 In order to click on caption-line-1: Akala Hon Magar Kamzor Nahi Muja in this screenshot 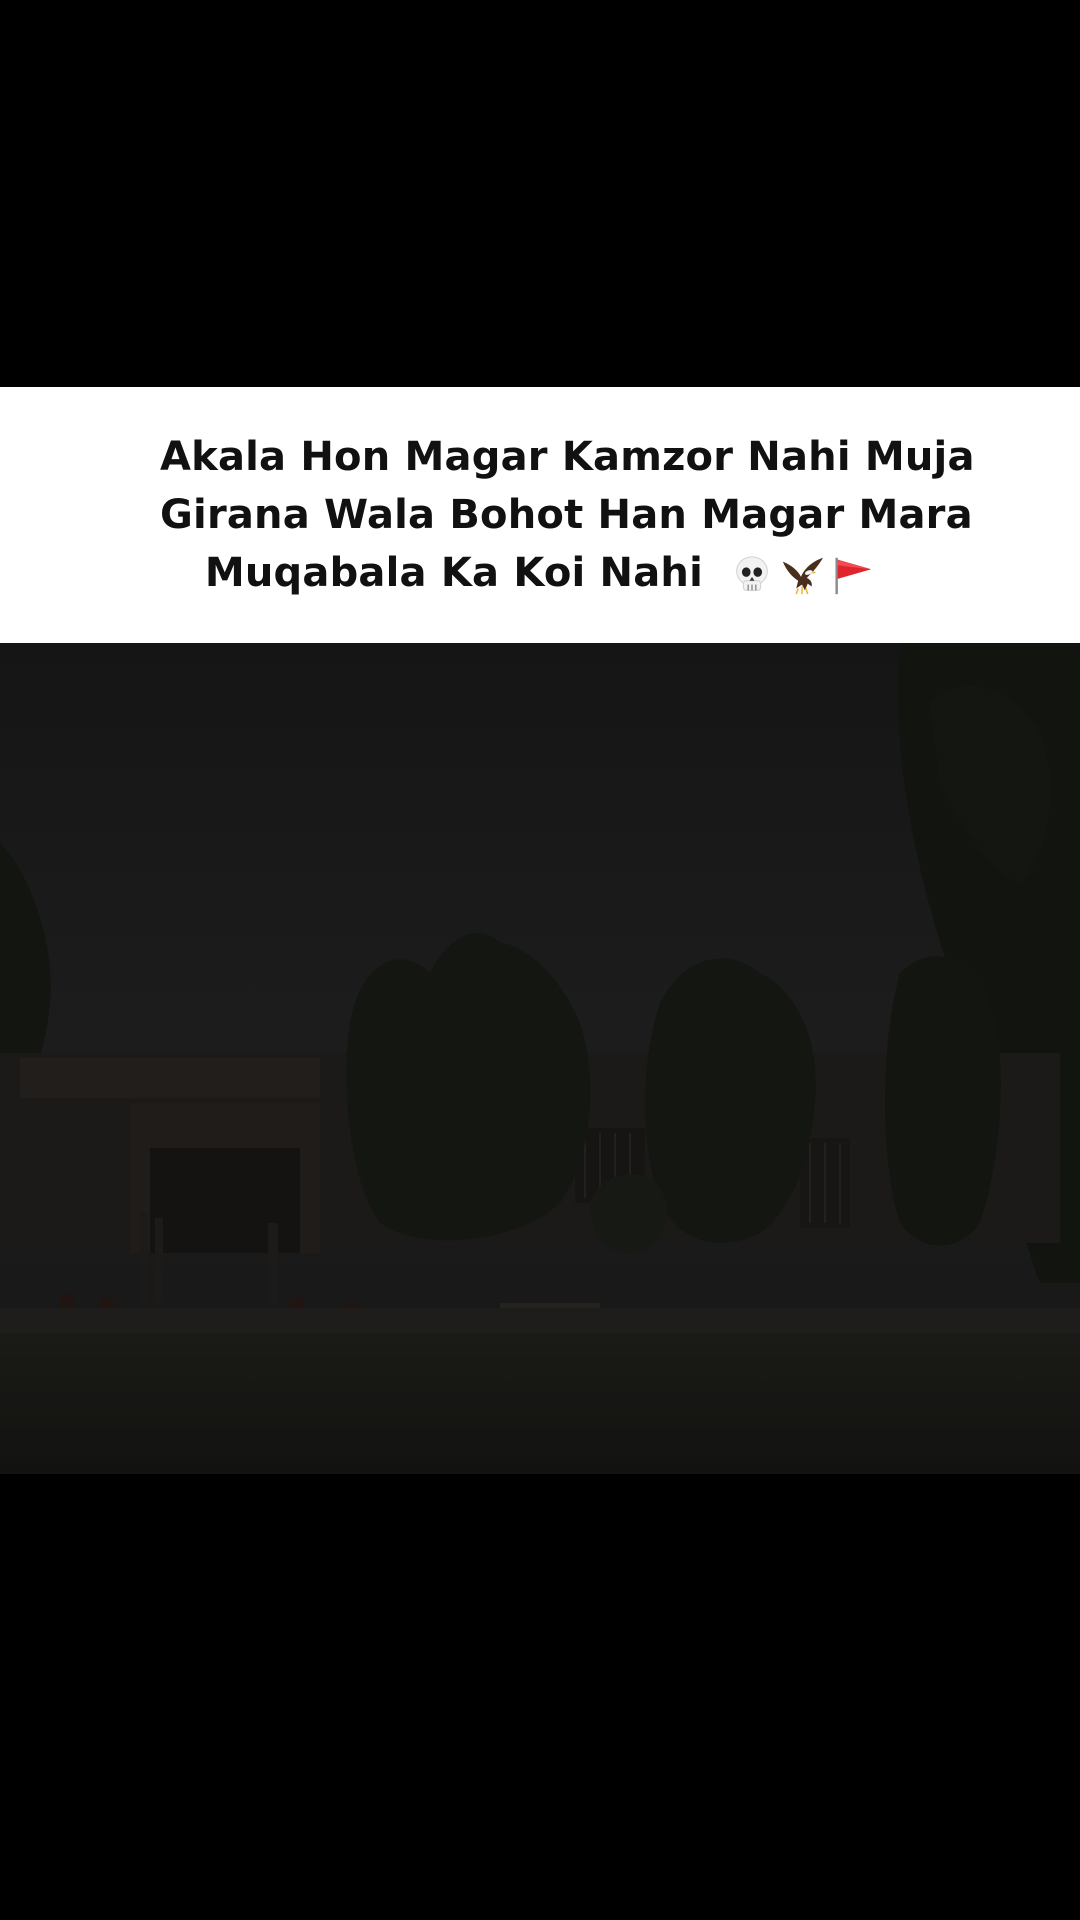, I will do `click(567, 457)`.